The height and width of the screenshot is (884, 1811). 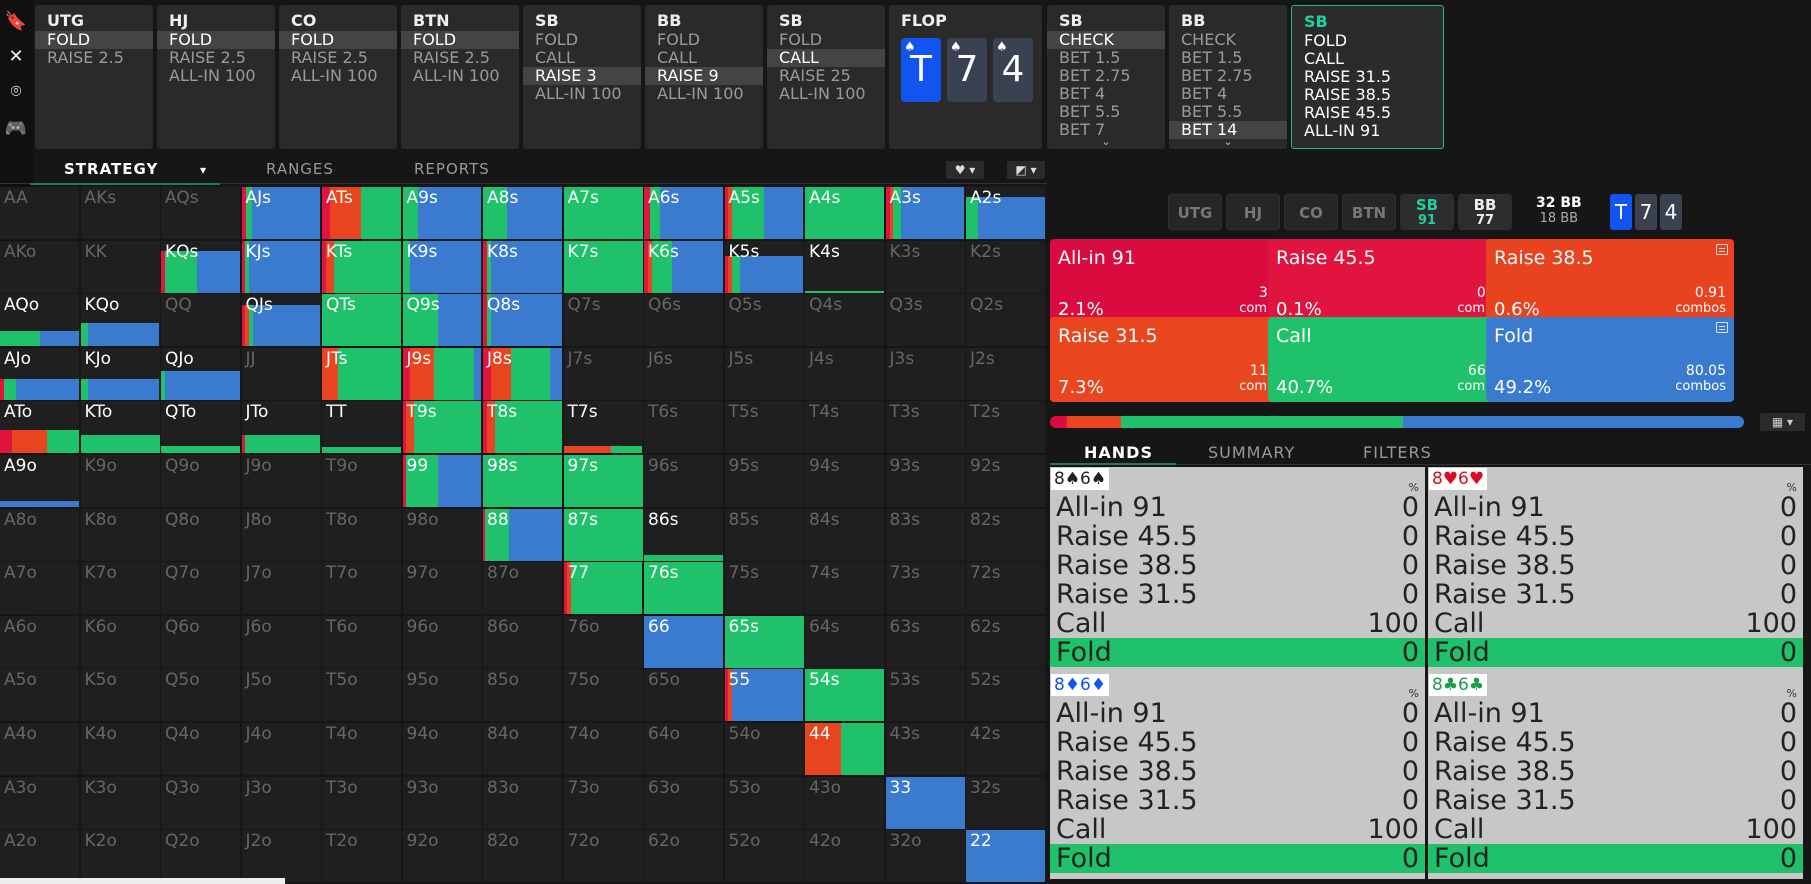 What do you see at coordinates (826, 77) in the screenshot?
I see `action-node-sb: SB FOLD CALL RAISE 25 ALL-IN 100` at bounding box center [826, 77].